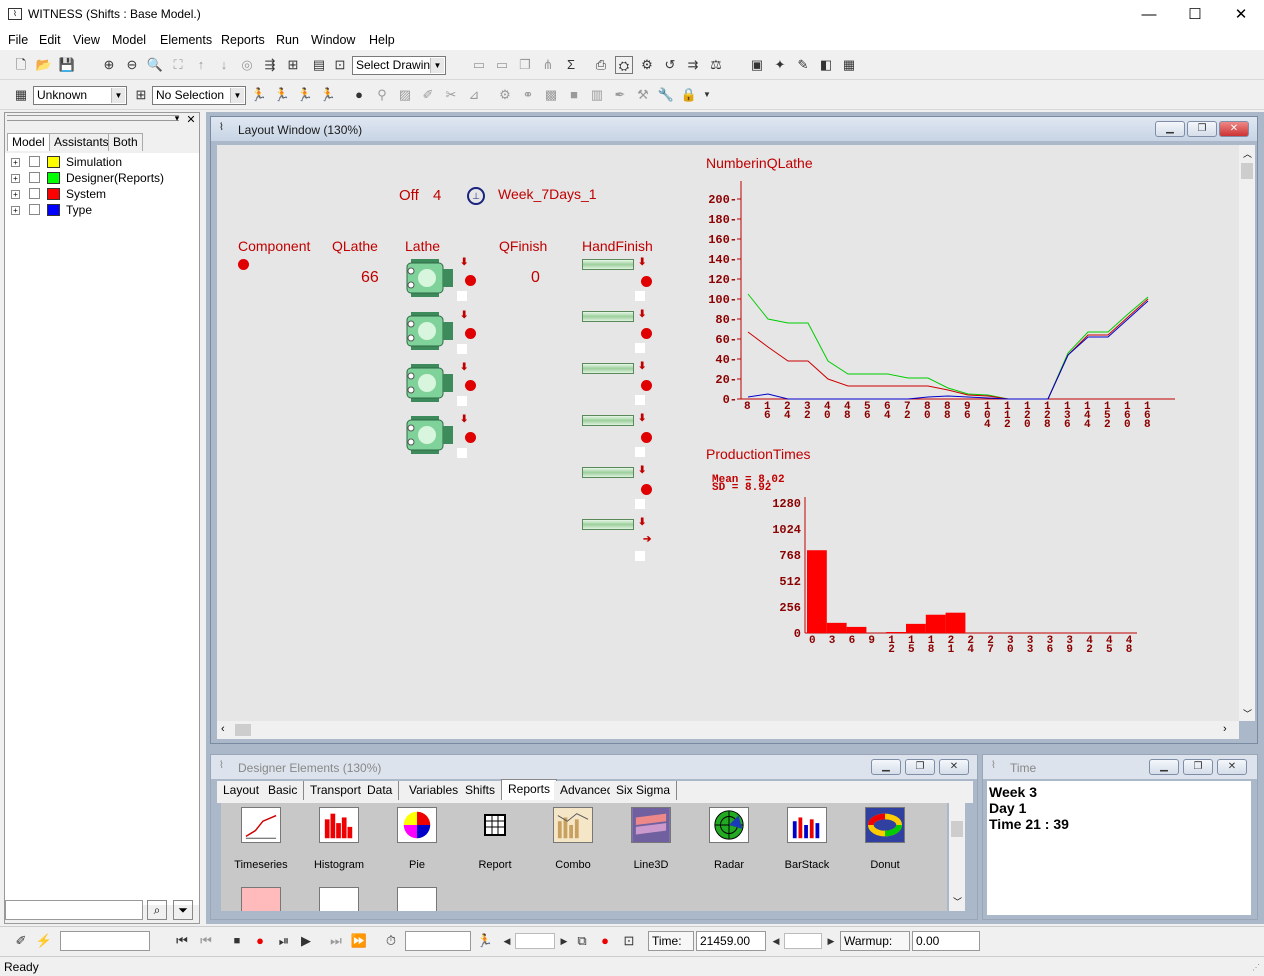 This screenshot has width=1264, height=976. What do you see at coordinates (849, 65) in the screenshot?
I see `export-icon: ▦` at bounding box center [849, 65].